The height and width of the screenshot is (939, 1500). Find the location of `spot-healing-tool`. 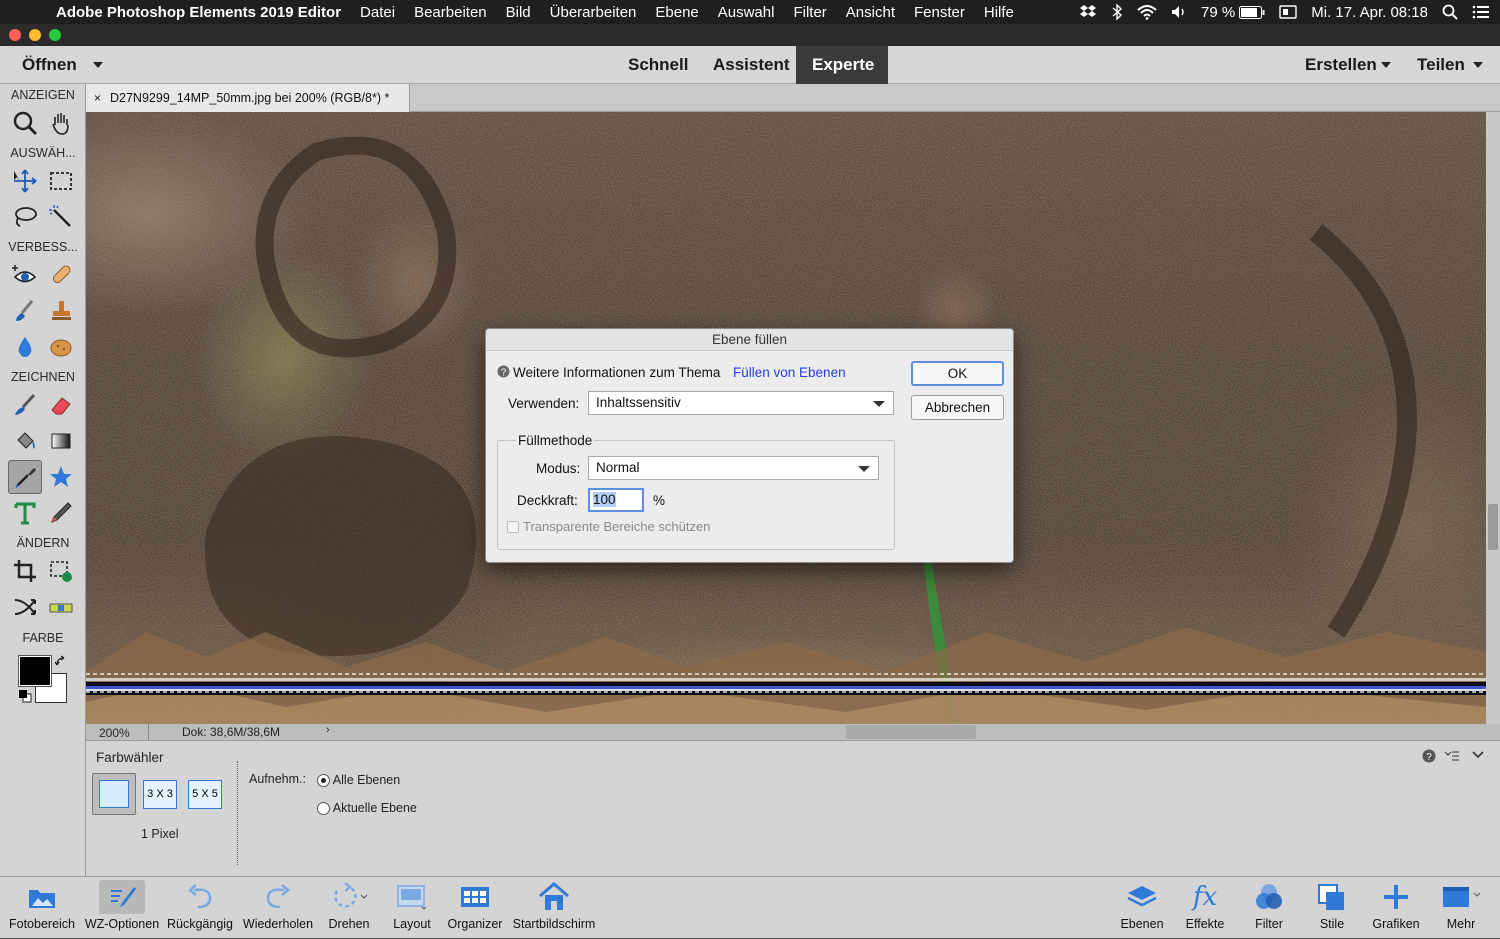

spot-healing-tool is located at coordinates (61, 275).